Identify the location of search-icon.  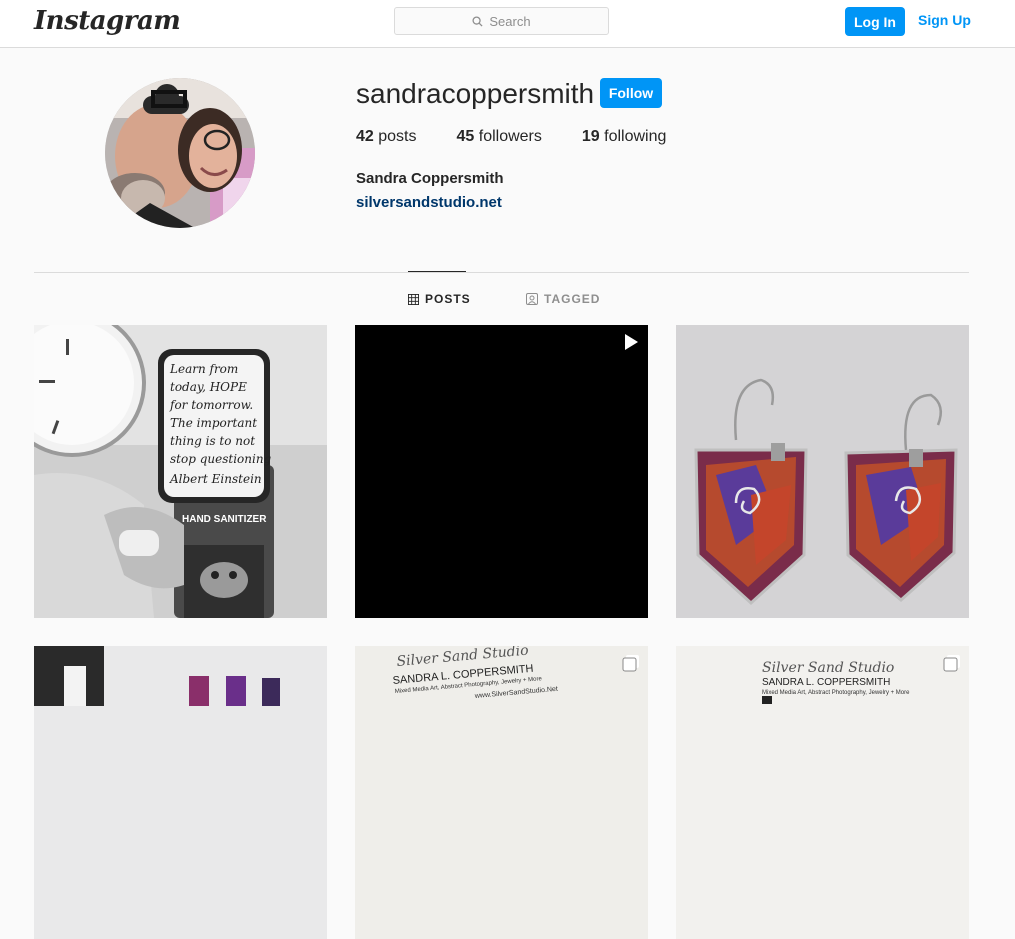
(477, 21).